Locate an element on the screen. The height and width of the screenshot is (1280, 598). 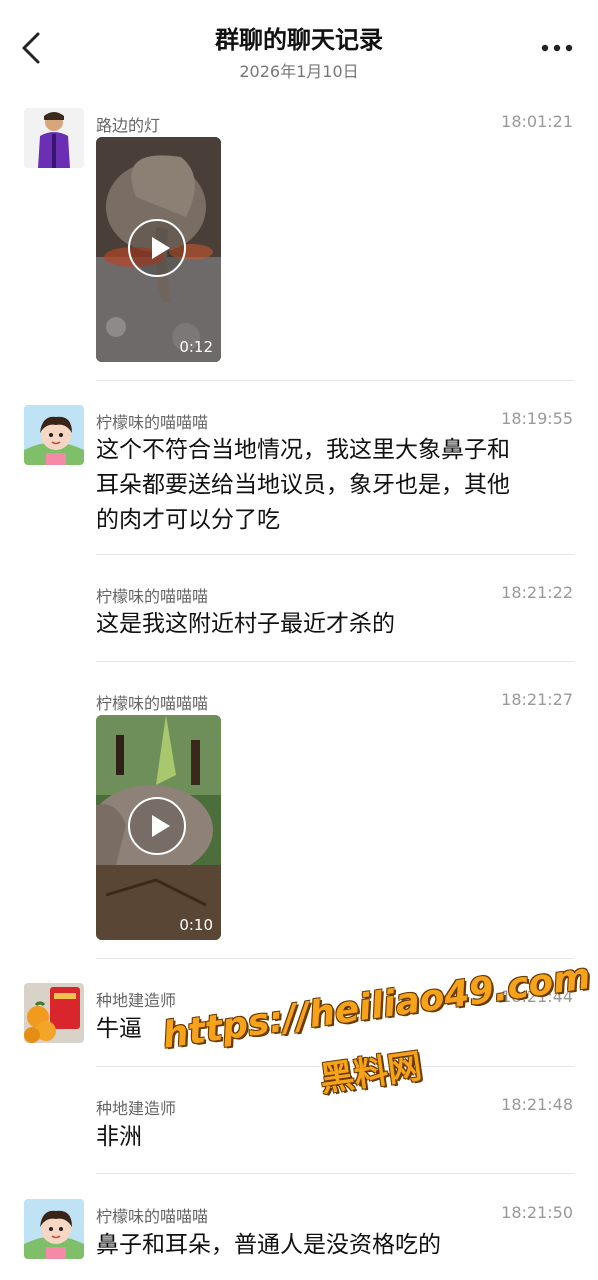
message-time: 18:19:55 is located at coordinates (537, 418).